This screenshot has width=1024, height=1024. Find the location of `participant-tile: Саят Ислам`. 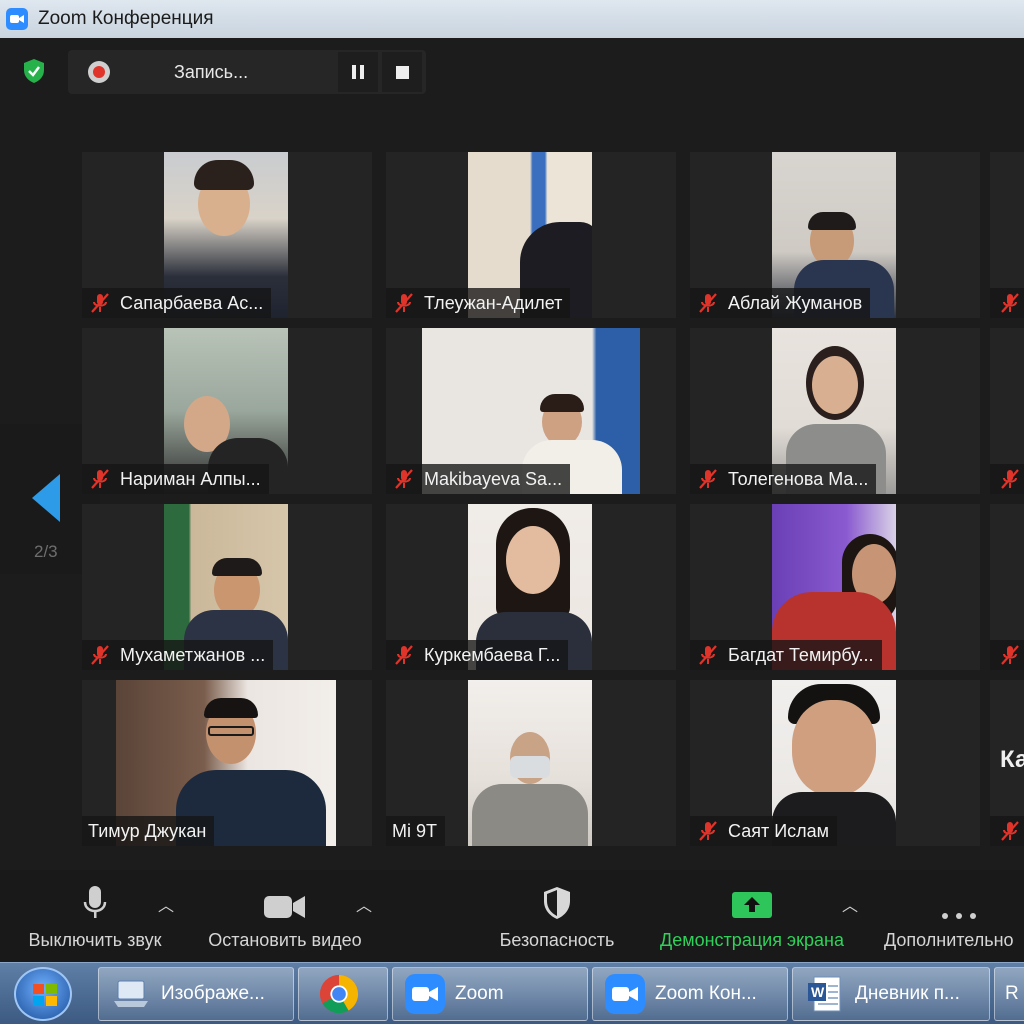

participant-tile: Саят Ислам is located at coordinates (835, 763).